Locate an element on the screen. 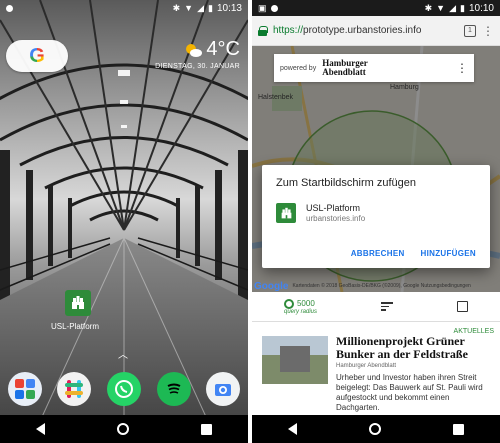 This screenshot has height=443, width=500. google-g-logo-icon: G is located at coordinates (37, 55).